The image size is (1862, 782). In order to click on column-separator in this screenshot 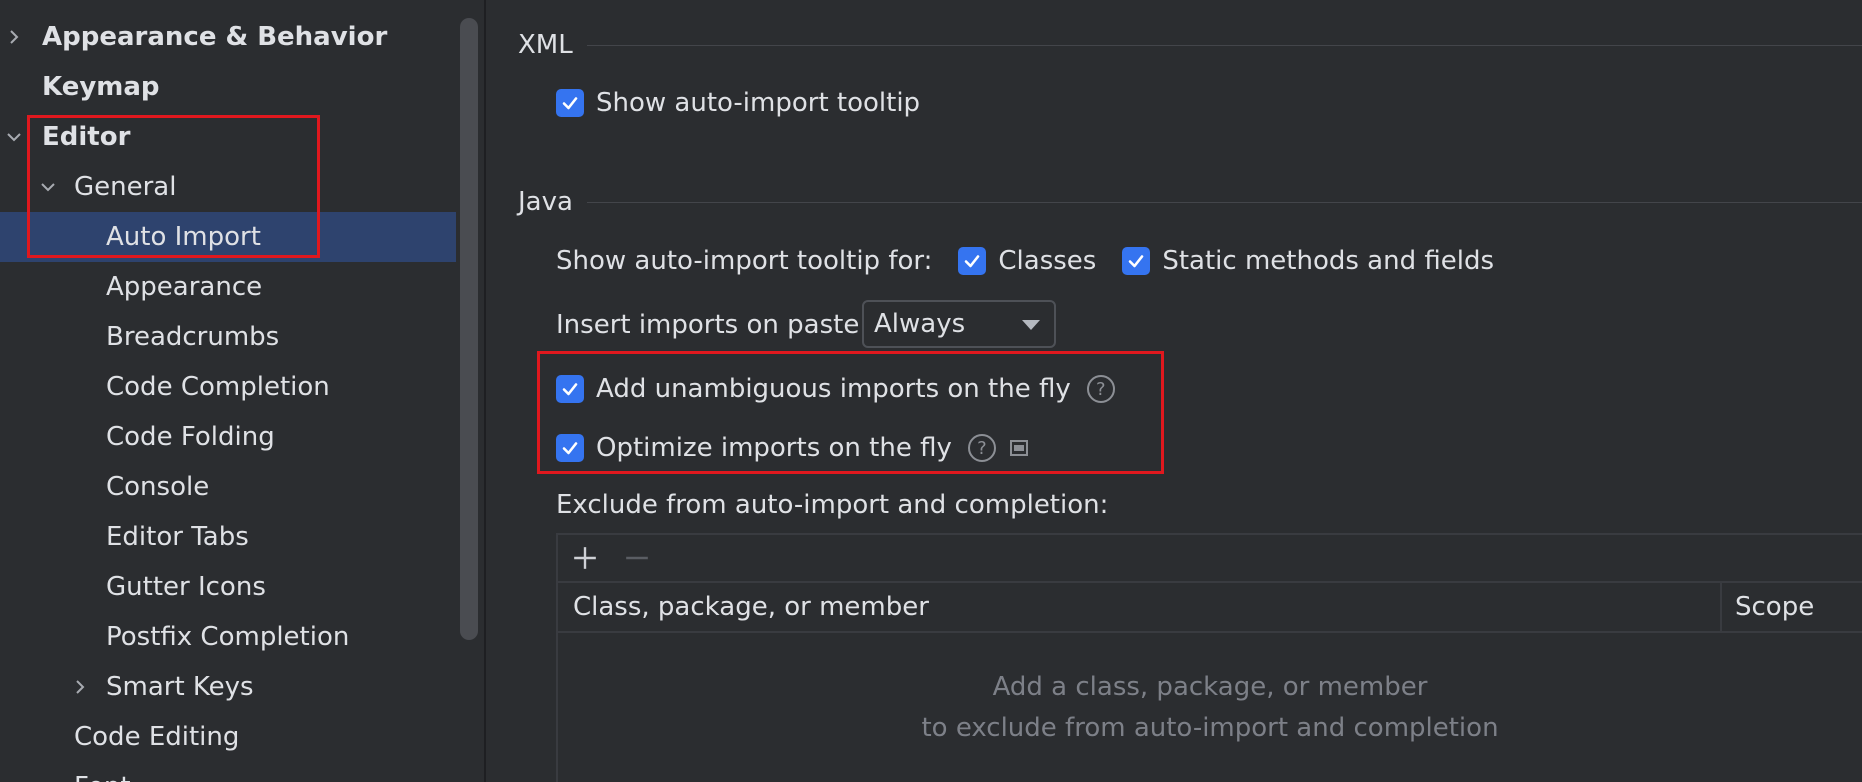, I will do `click(1721, 607)`.